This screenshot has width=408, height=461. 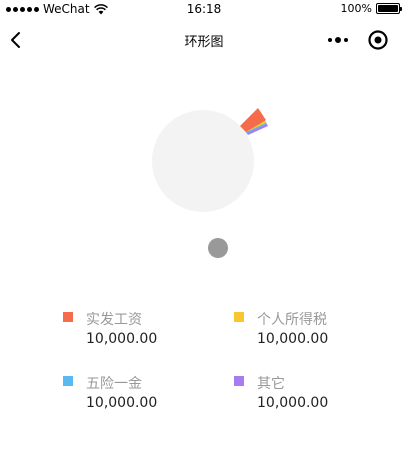 I want to click on battery-icon, so click(x=389, y=8).